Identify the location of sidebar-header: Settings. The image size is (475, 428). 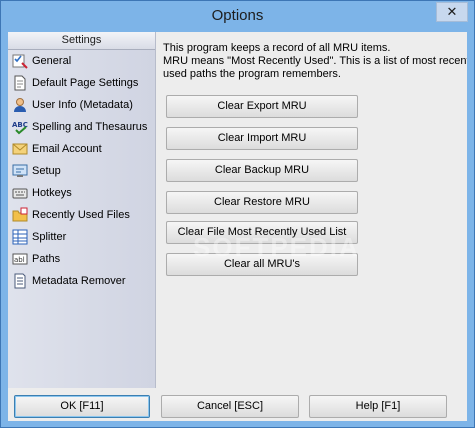
(81, 41).